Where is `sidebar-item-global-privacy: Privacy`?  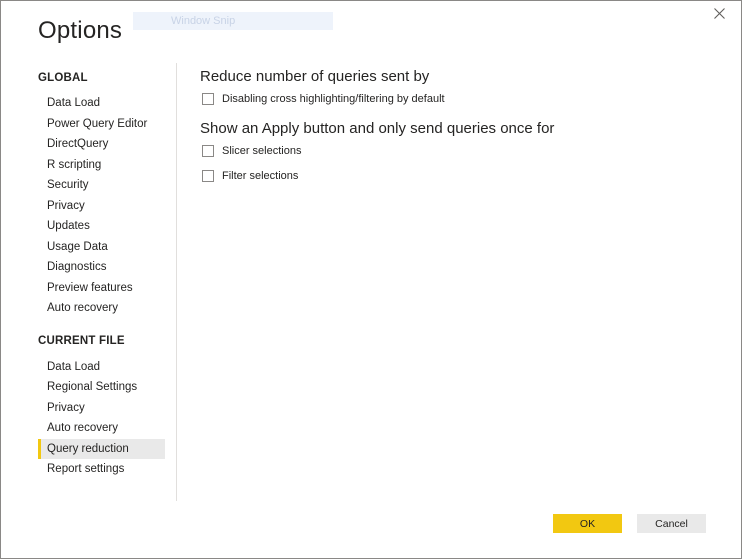
sidebar-item-global-privacy: Privacy is located at coordinates (101, 206).